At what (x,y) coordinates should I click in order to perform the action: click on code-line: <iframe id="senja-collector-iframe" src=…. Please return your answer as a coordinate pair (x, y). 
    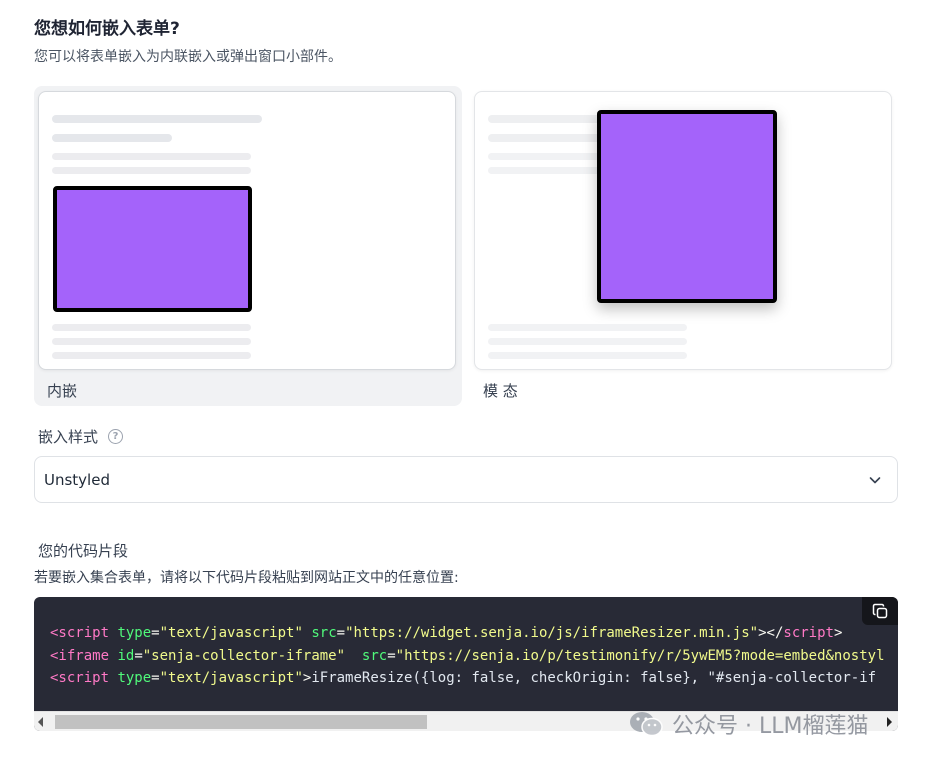
    Looking at the image, I should click on (467, 656).